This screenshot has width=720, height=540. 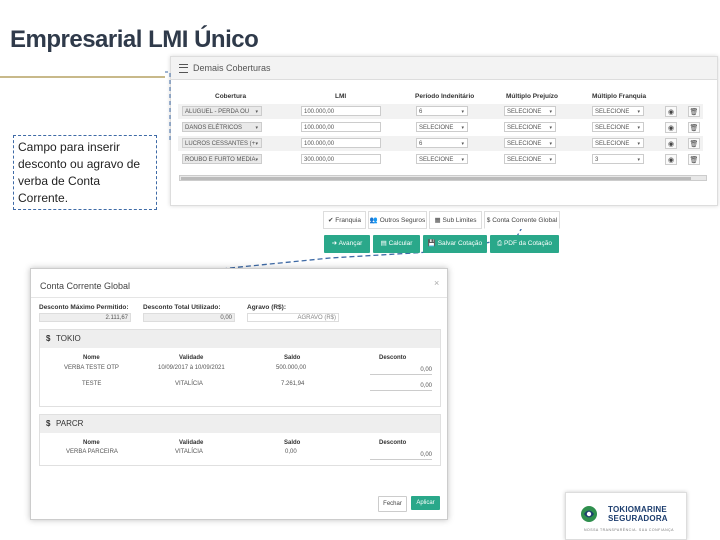 I want to click on calculator-icon: ▤, so click(x=383, y=243).